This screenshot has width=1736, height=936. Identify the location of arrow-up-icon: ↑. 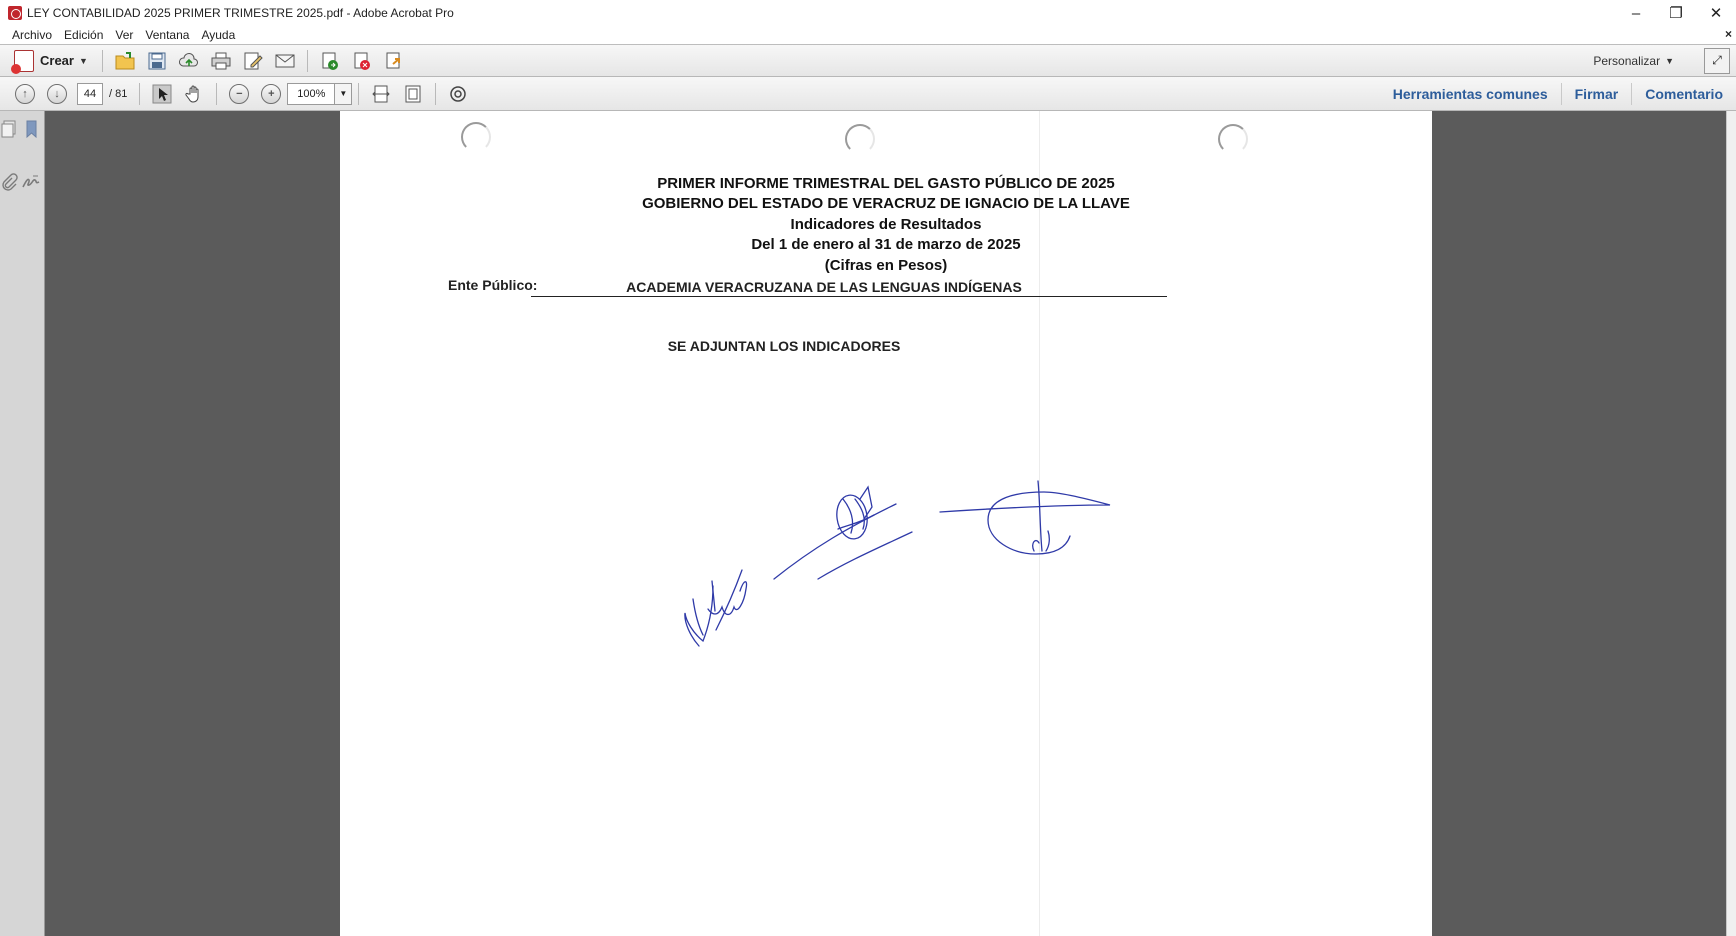
(25, 93).